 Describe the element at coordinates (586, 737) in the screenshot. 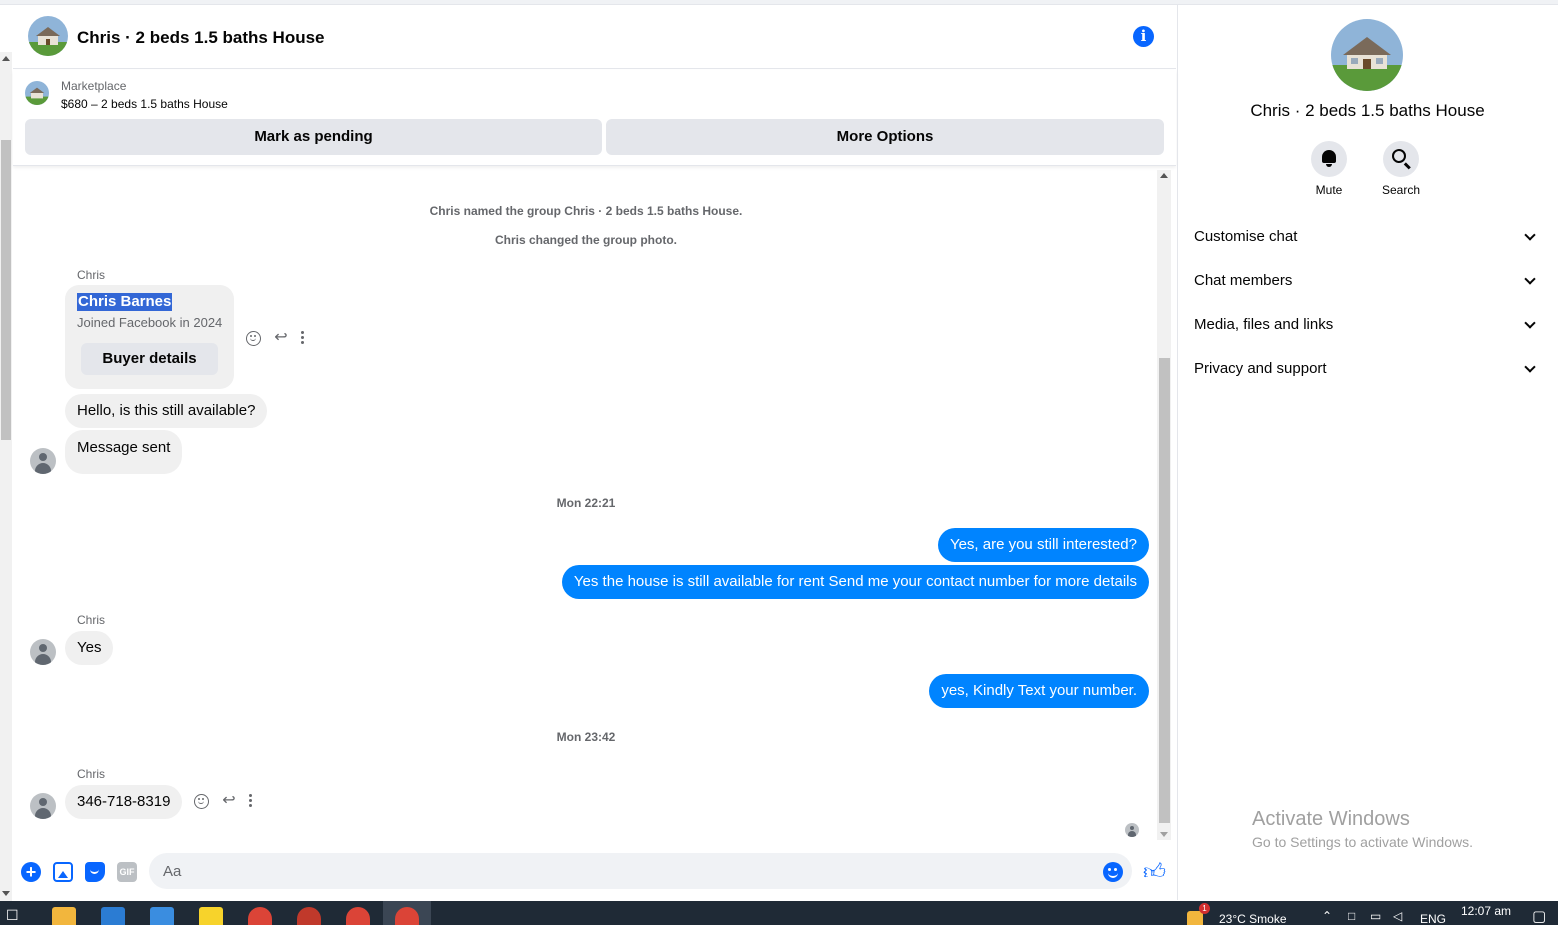

I see `timestamp: Mon 23:42` at that location.